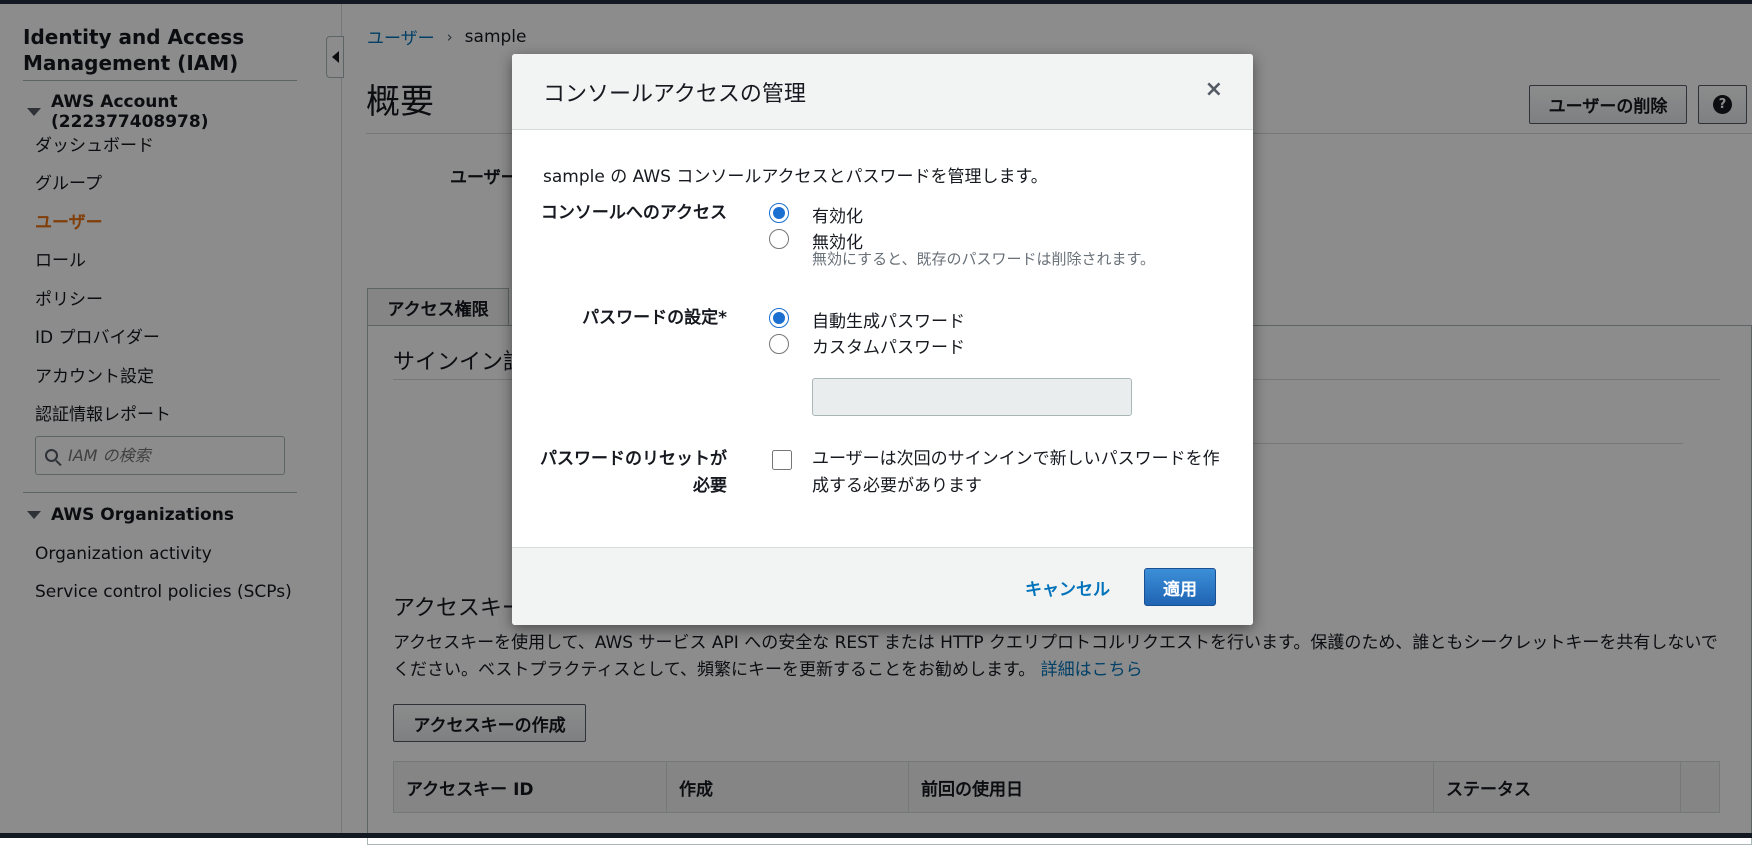 The height and width of the screenshot is (845, 1752). What do you see at coordinates (882, 92) in the screenshot?
I see `dialog-header: コンソールアクセスの管理 ×` at bounding box center [882, 92].